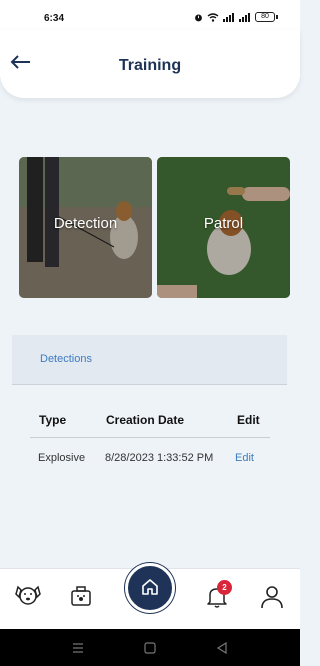 The height and width of the screenshot is (666, 320). What do you see at coordinates (213, 17) in the screenshot?
I see `wifi-icon` at bounding box center [213, 17].